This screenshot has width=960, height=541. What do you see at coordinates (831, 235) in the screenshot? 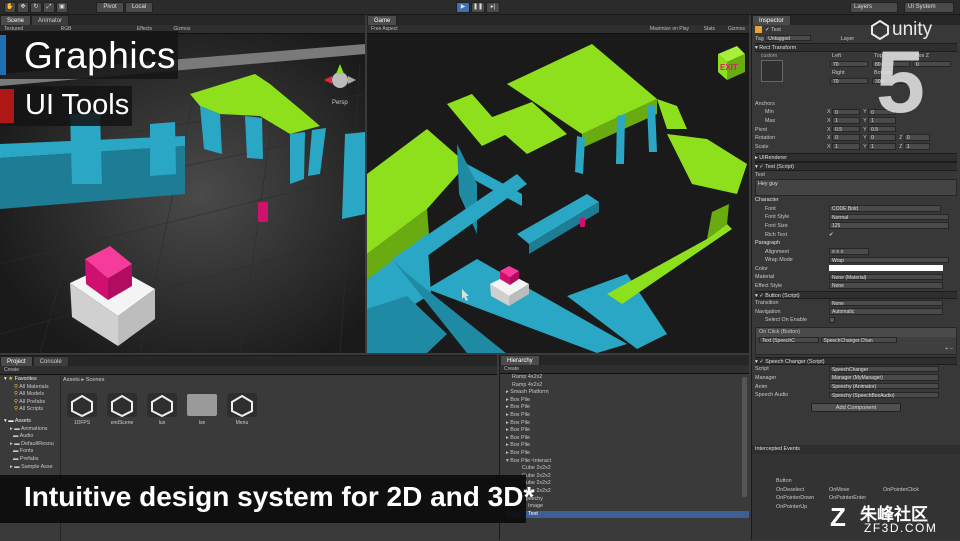
I see `rich-text-checkbox: ✔` at bounding box center [831, 235].